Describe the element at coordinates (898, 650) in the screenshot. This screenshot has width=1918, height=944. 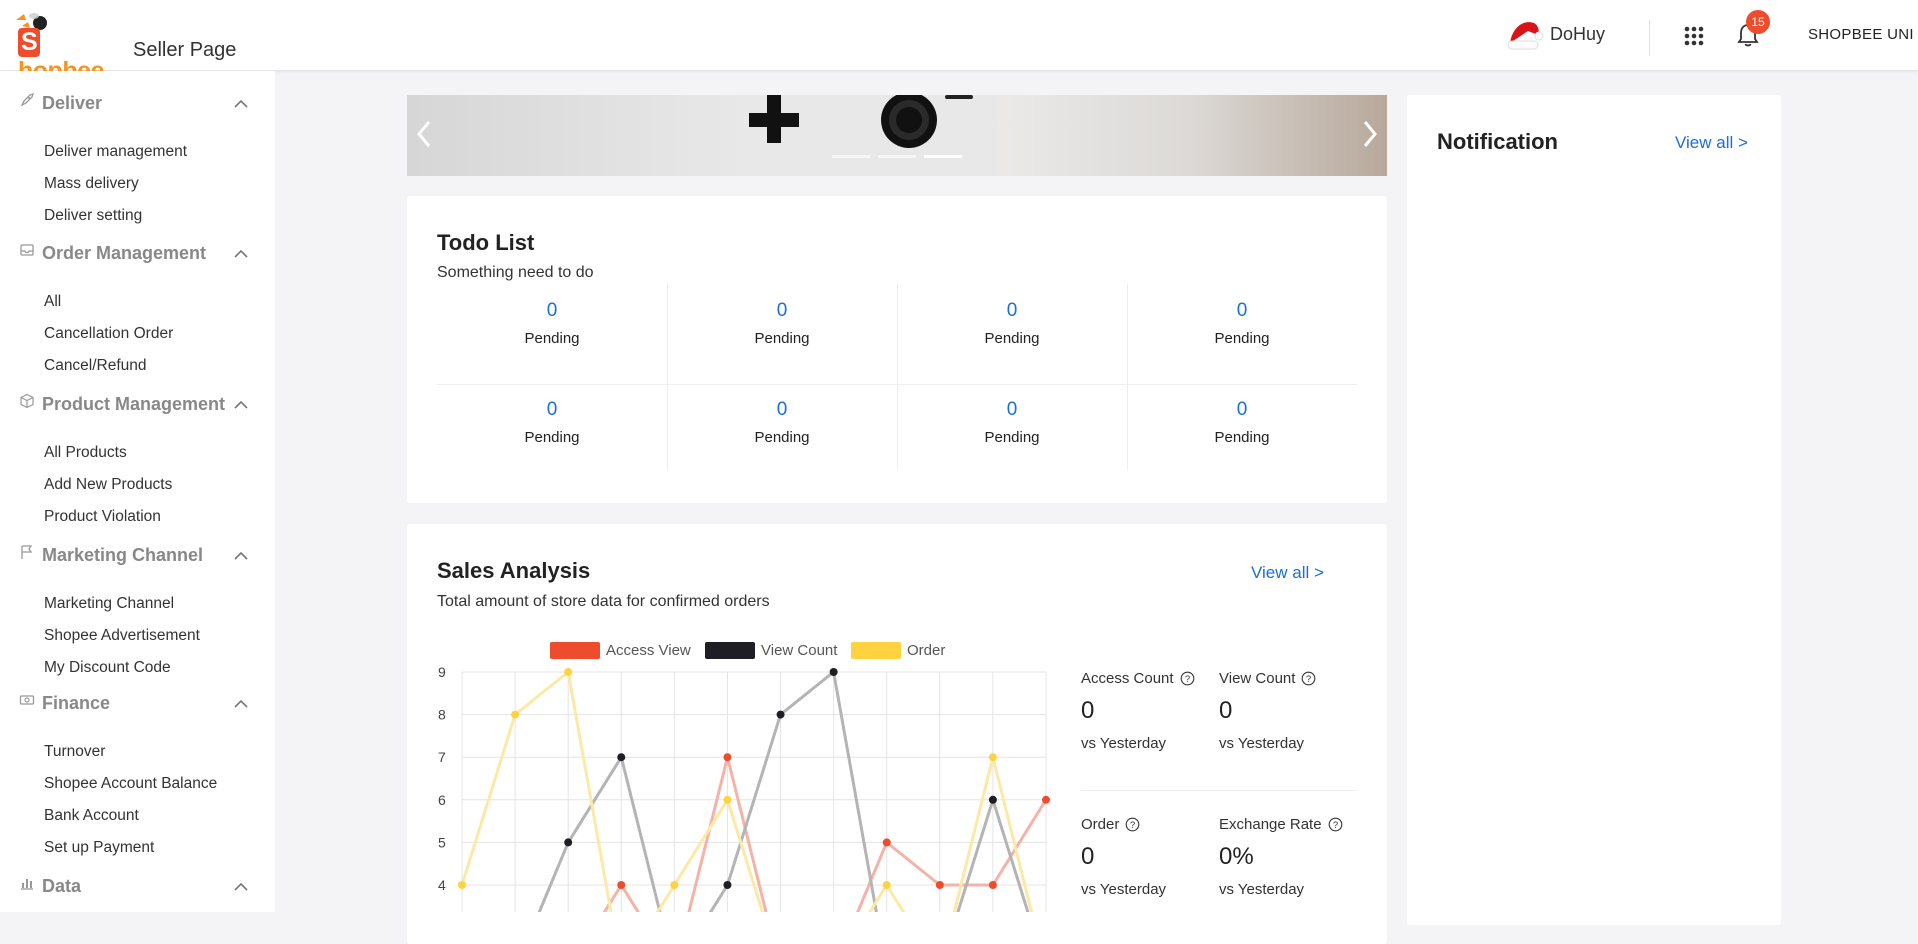
I see `legend-order: Order` at that location.